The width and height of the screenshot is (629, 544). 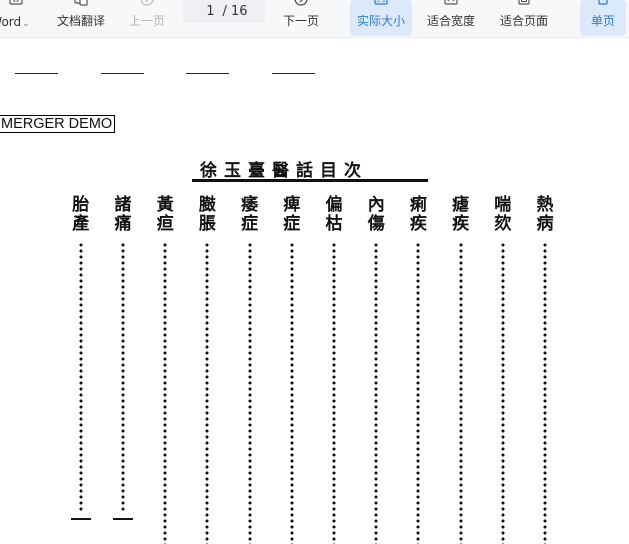 I want to click on toc-entry-title: 臌脹, so click(x=207, y=215).